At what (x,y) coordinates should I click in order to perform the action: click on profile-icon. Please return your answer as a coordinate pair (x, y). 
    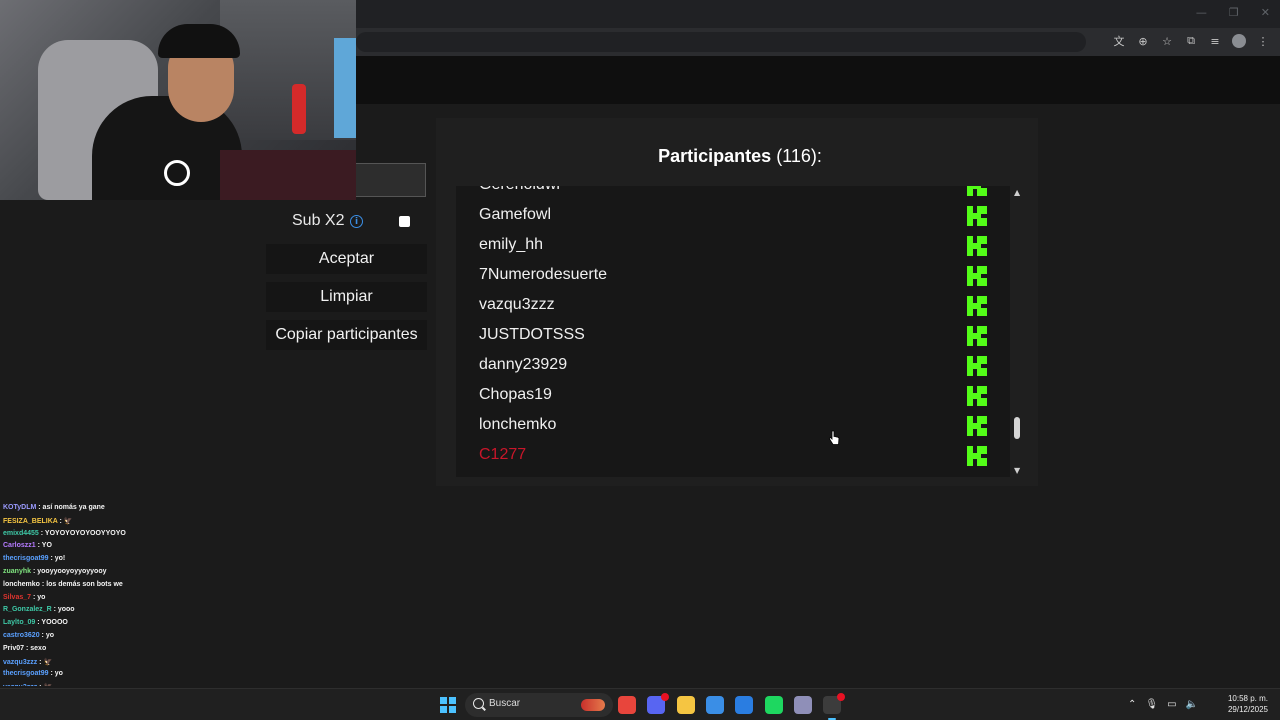
    Looking at the image, I should click on (1239, 41).